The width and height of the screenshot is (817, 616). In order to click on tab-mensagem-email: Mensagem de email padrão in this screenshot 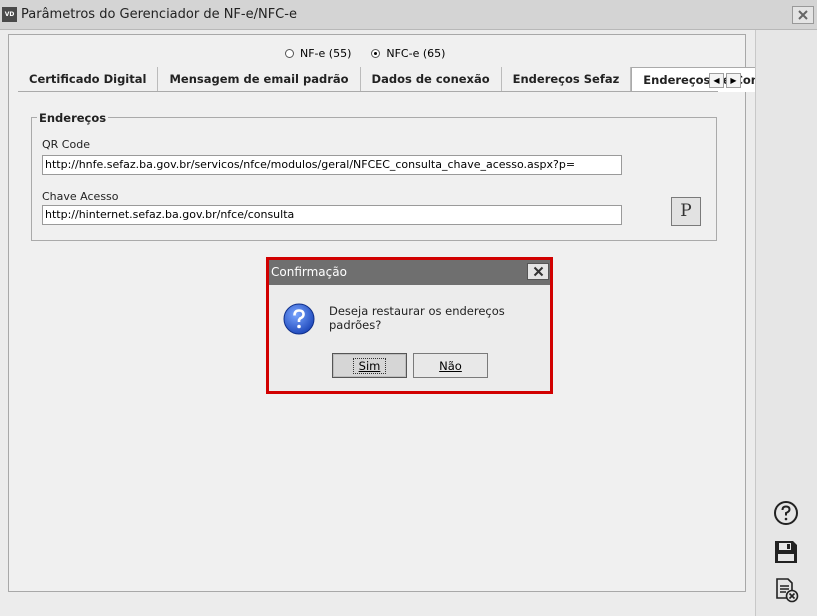, I will do `click(259, 79)`.